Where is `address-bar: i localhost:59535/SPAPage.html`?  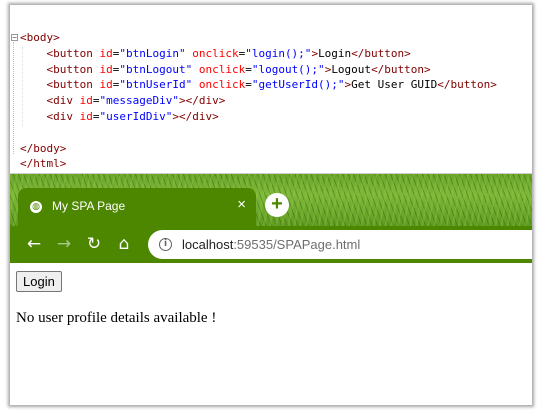
address-bar: i localhost:59535/SPAPage.html is located at coordinates (340, 244).